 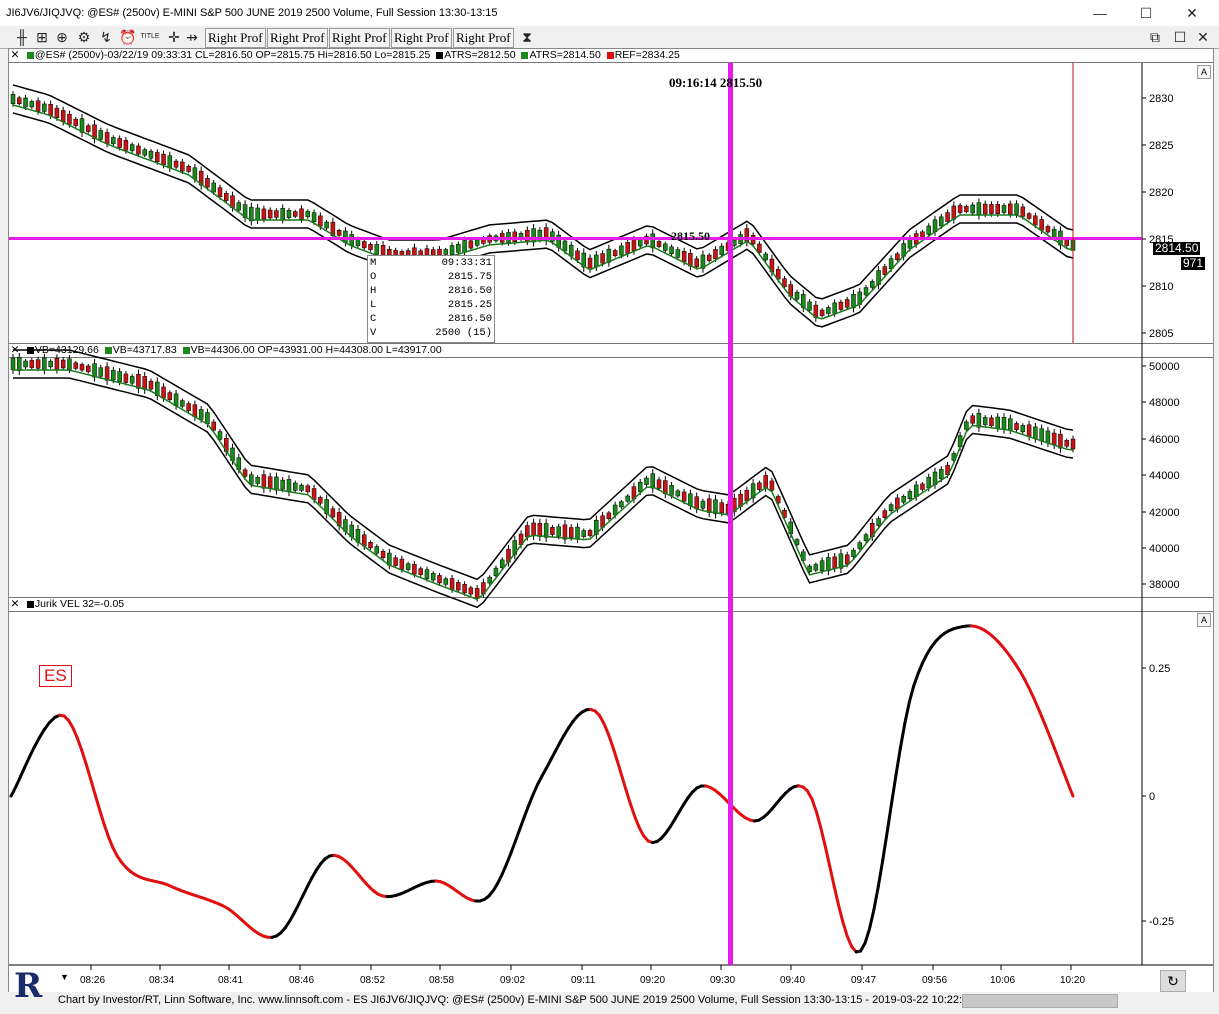 I want to click on hourglass-icon: ⧗, so click(x=527, y=37).